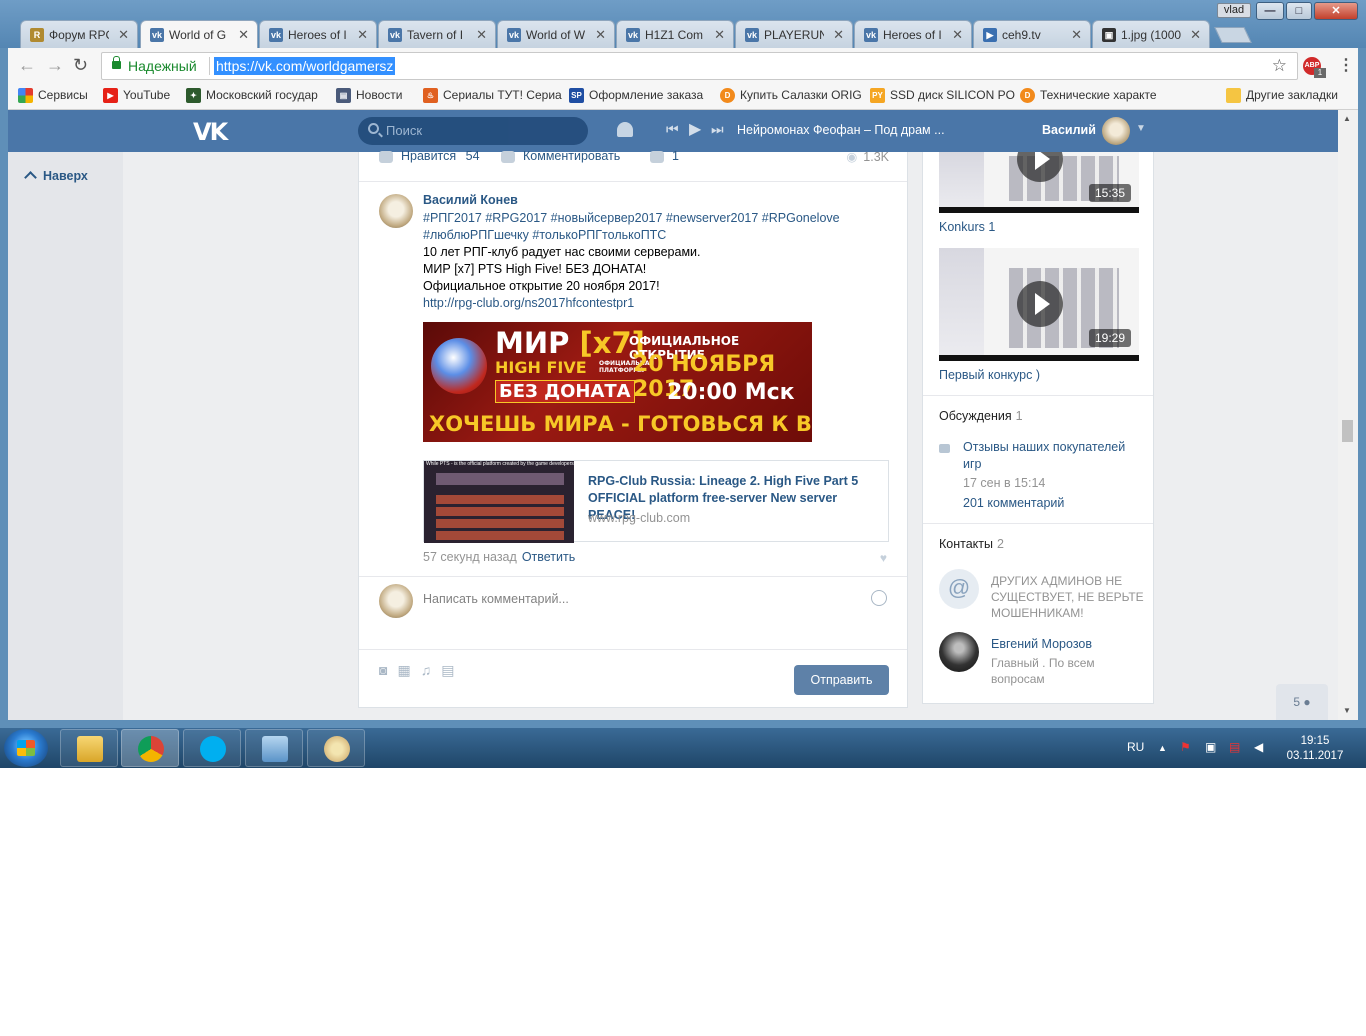  I want to click on tab-7: vk Heroes of I ✕, so click(913, 34).